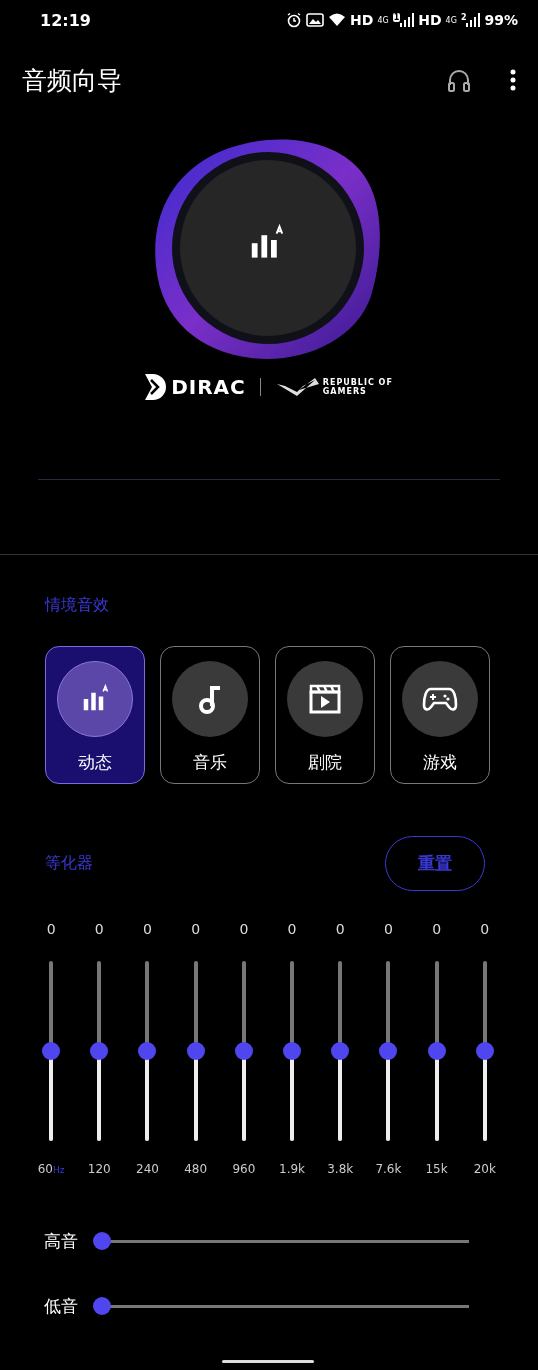 The height and width of the screenshot is (1370, 538). What do you see at coordinates (210, 715) in the screenshot?
I see `sound-mode-card: 音乐` at bounding box center [210, 715].